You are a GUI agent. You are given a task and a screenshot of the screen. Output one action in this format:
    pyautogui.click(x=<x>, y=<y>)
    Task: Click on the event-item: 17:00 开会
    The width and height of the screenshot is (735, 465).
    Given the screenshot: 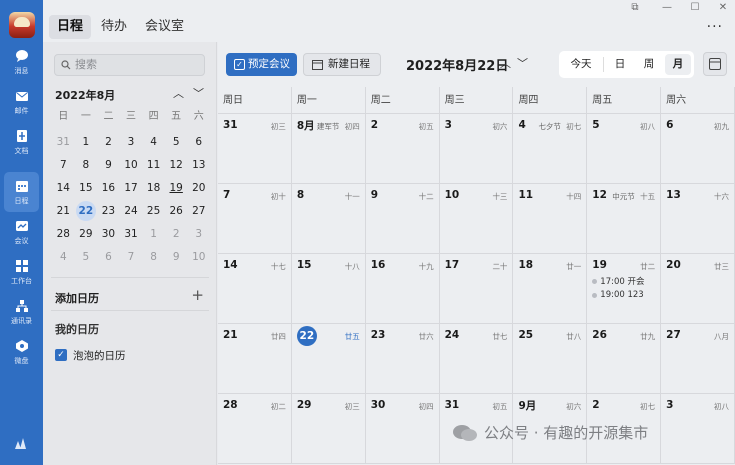 What is the action you would take?
    pyautogui.click(x=623, y=281)
    